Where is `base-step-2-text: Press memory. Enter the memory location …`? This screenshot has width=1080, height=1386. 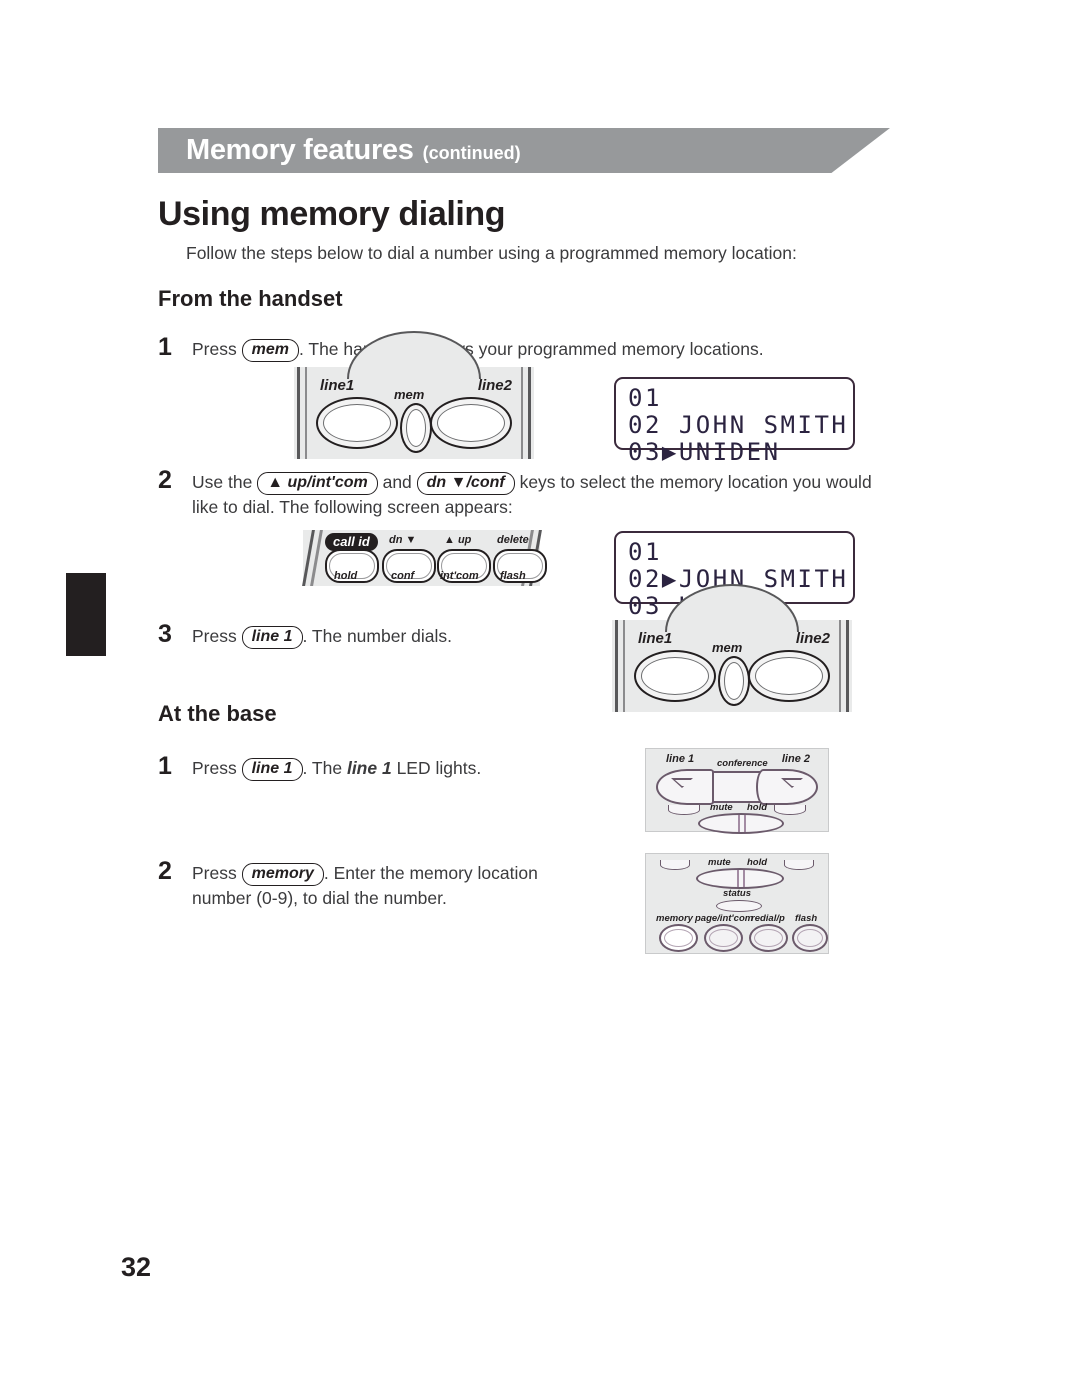
base-step-2-text: Press memory. Enter the memory location … is located at coordinates (392, 886).